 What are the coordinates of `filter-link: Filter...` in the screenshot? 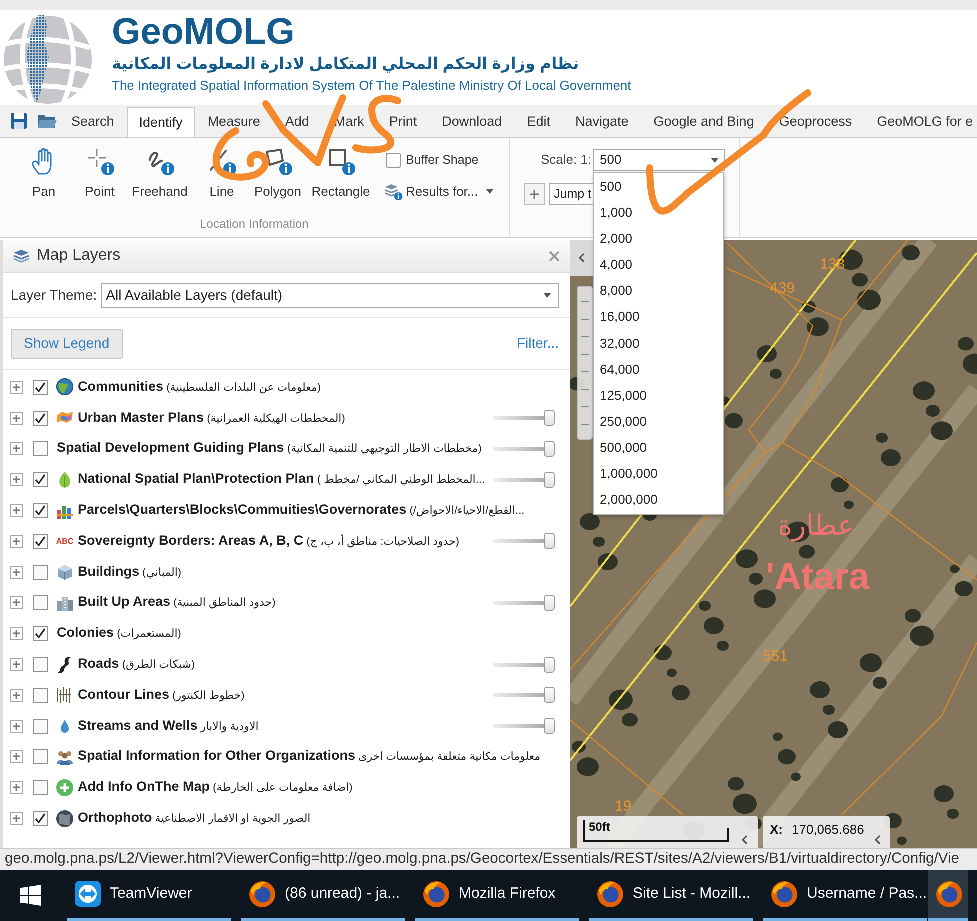 It's located at (537, 343).